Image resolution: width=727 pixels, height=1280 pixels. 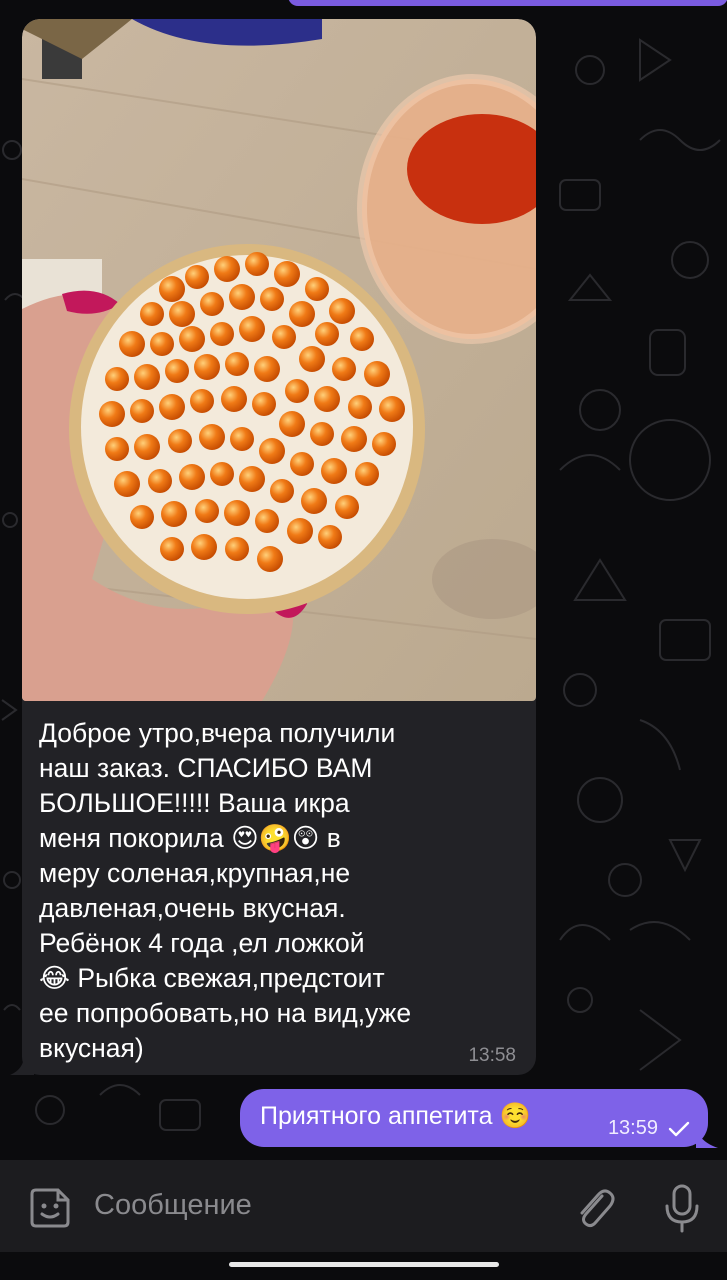 I want to click on outgoing-message-meta: 13:59, so click(x=649, y=1128).